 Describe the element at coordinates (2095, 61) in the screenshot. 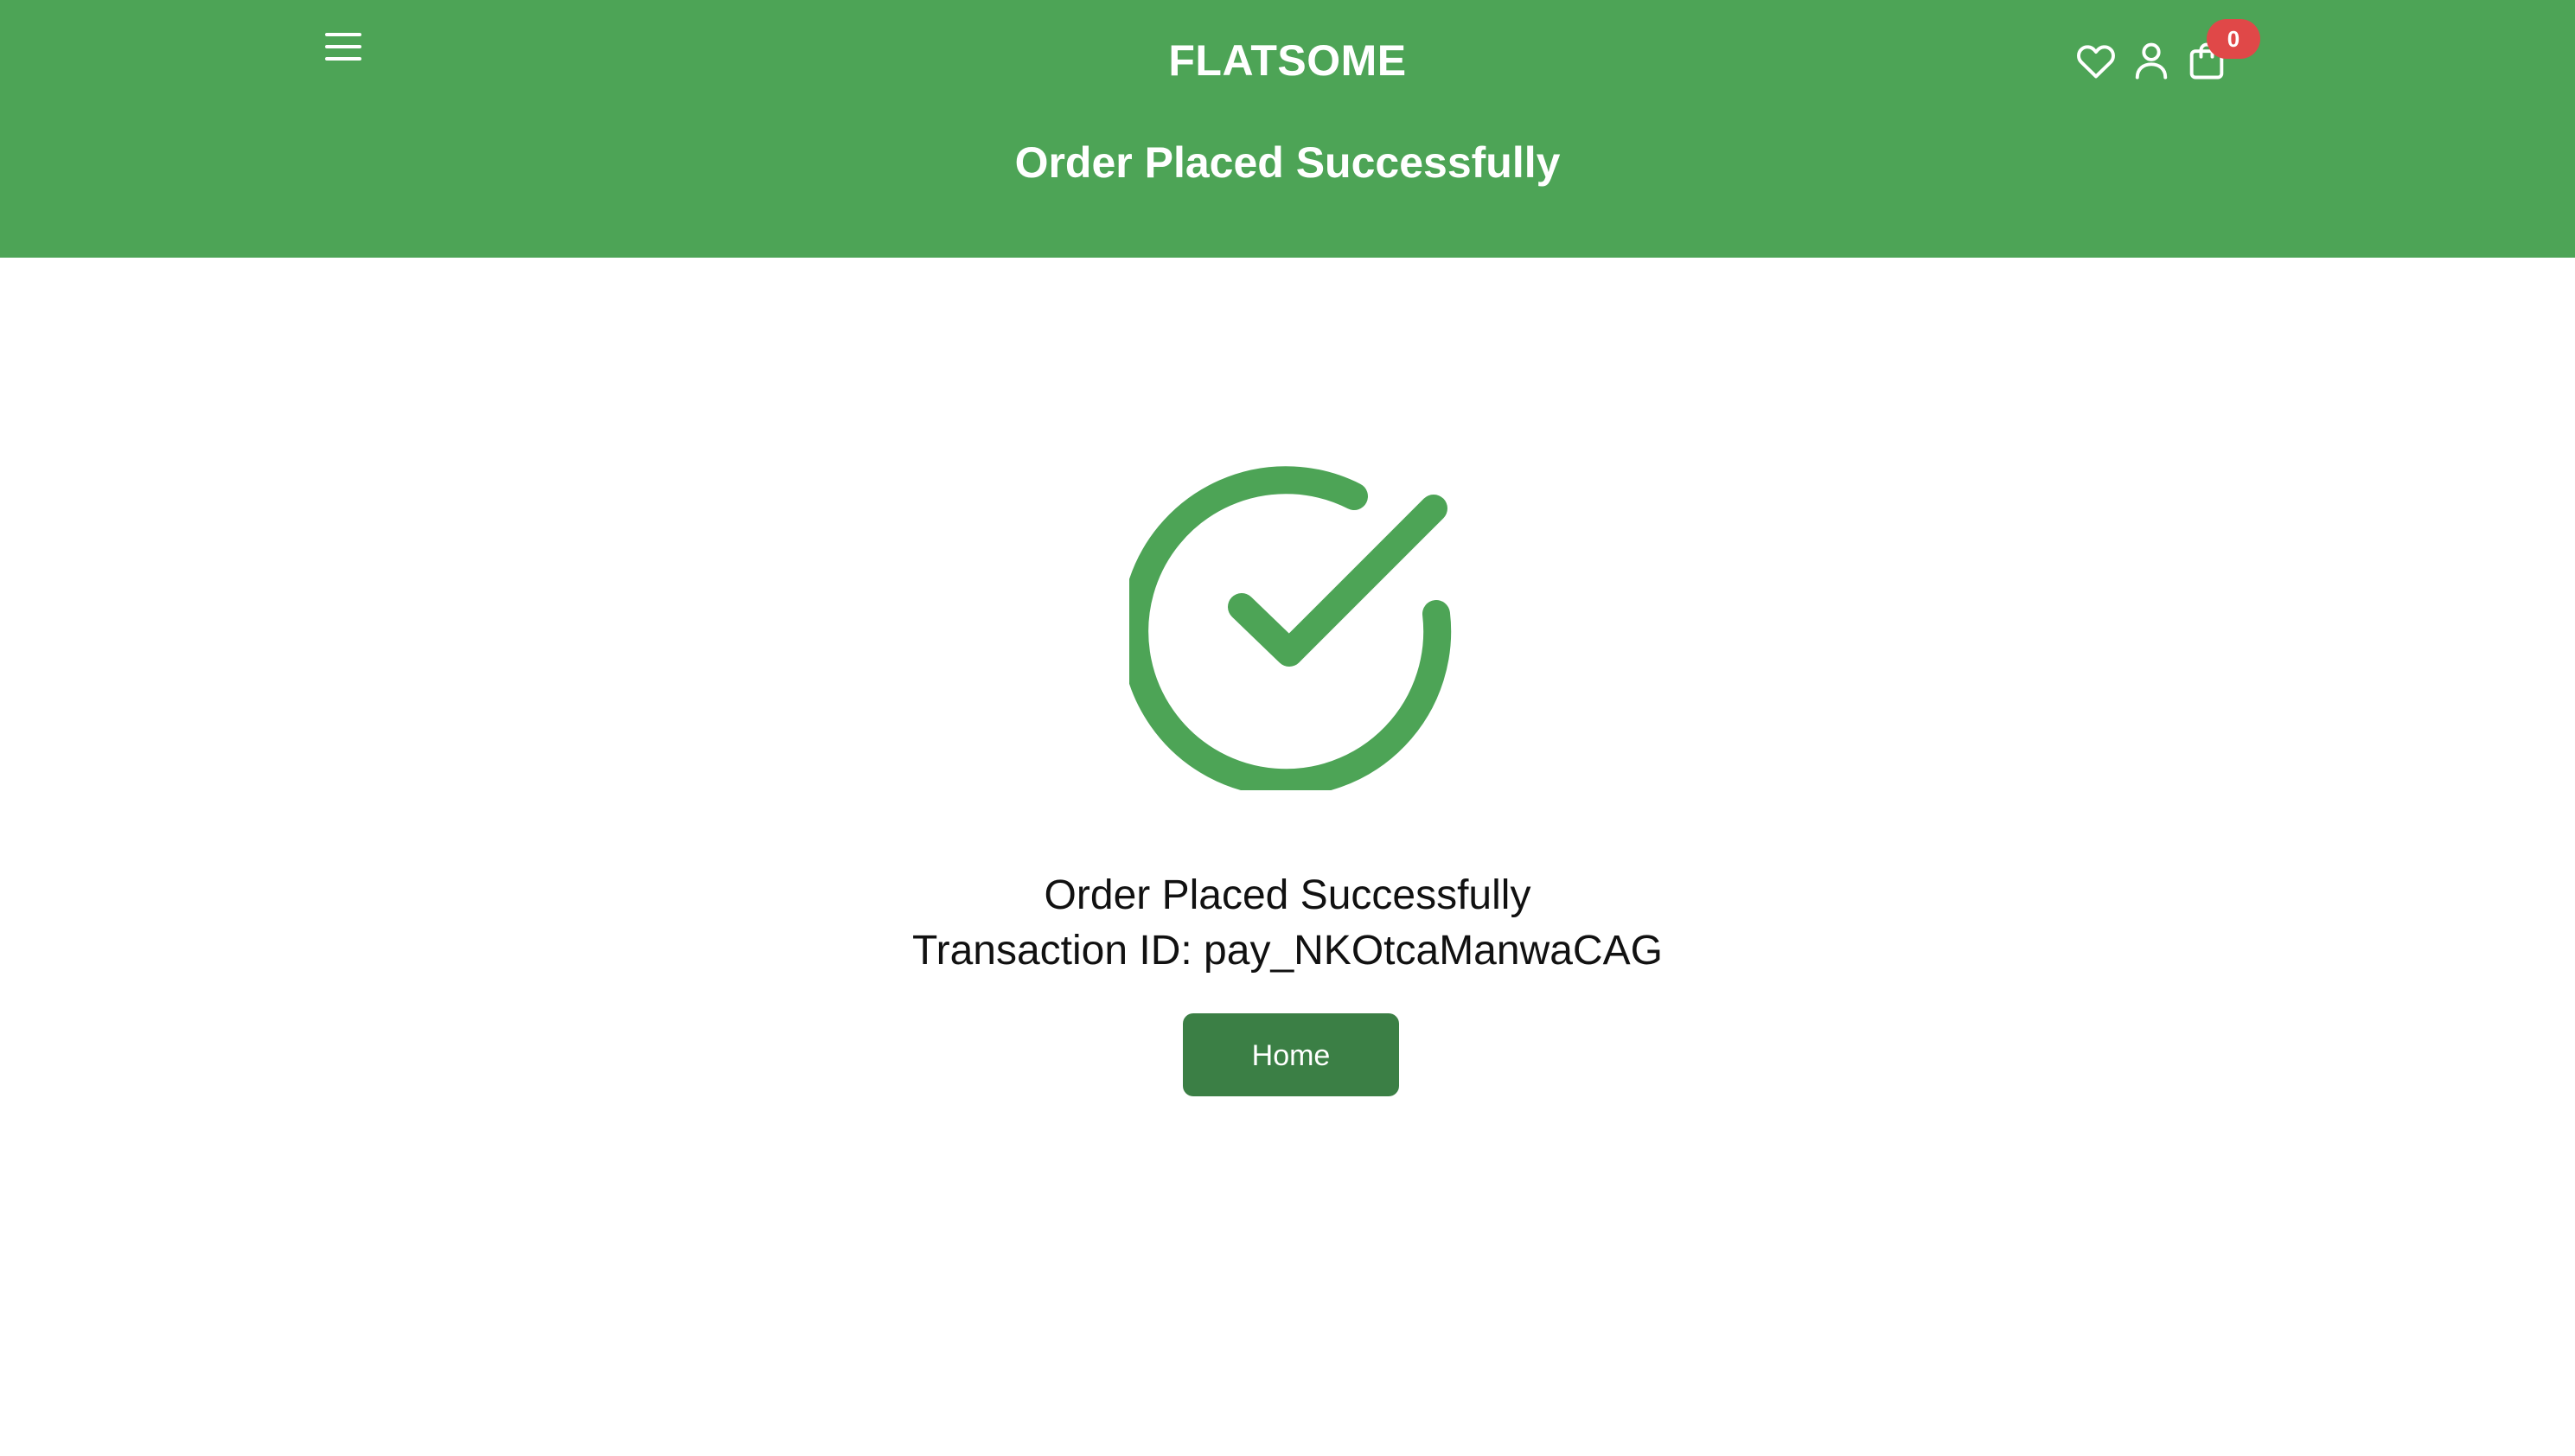

I see `heart-icon` at that location.